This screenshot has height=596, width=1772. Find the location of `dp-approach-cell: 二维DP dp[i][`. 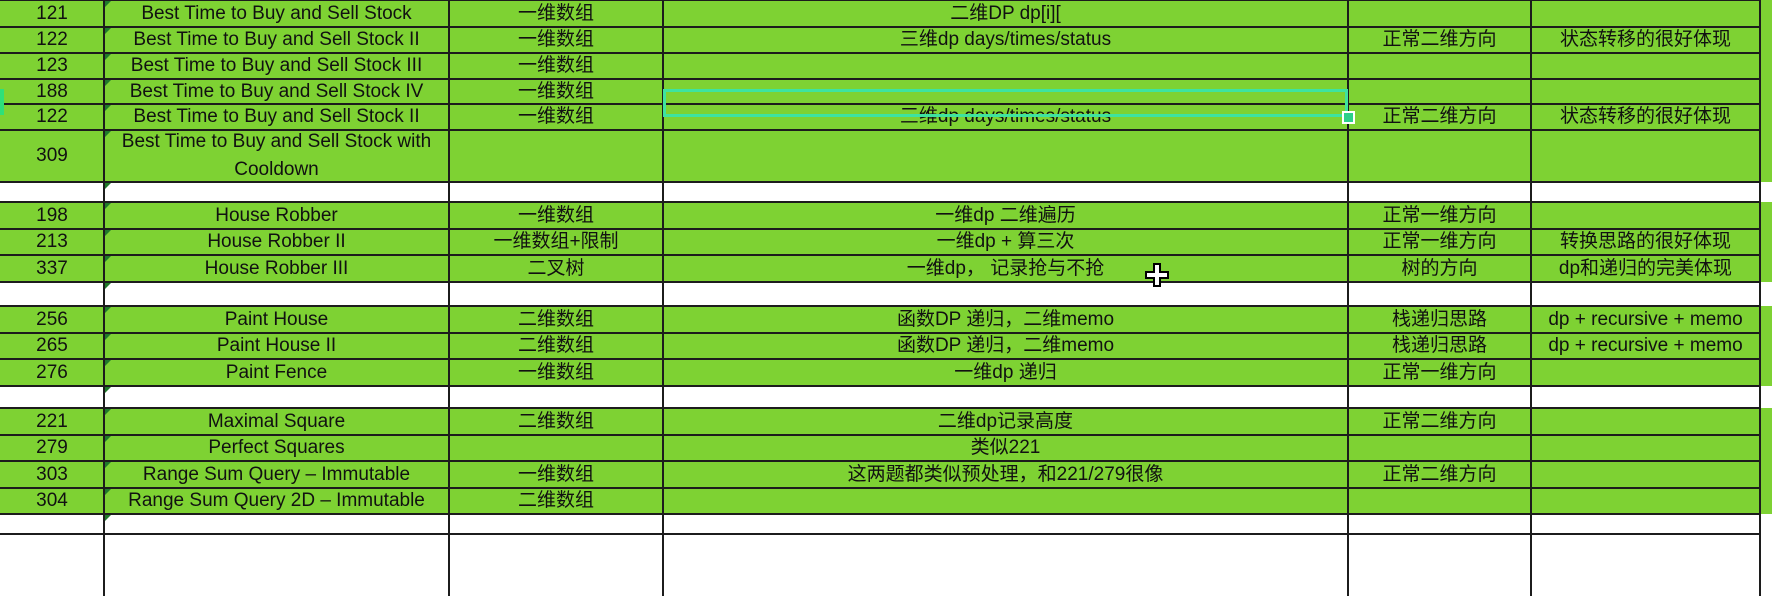

dp-approach-cell: 二维DP dp[i][ is located at coordinates (1005, 13).